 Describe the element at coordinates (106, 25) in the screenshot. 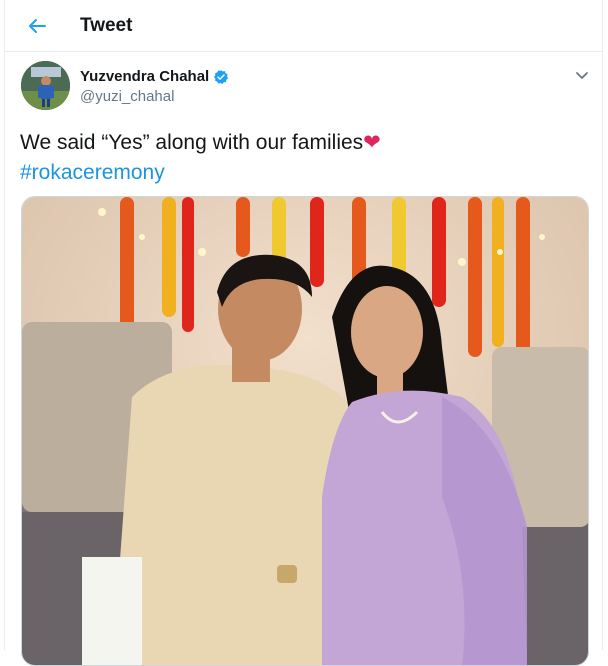

I see `page-title: Tweet` at that location.